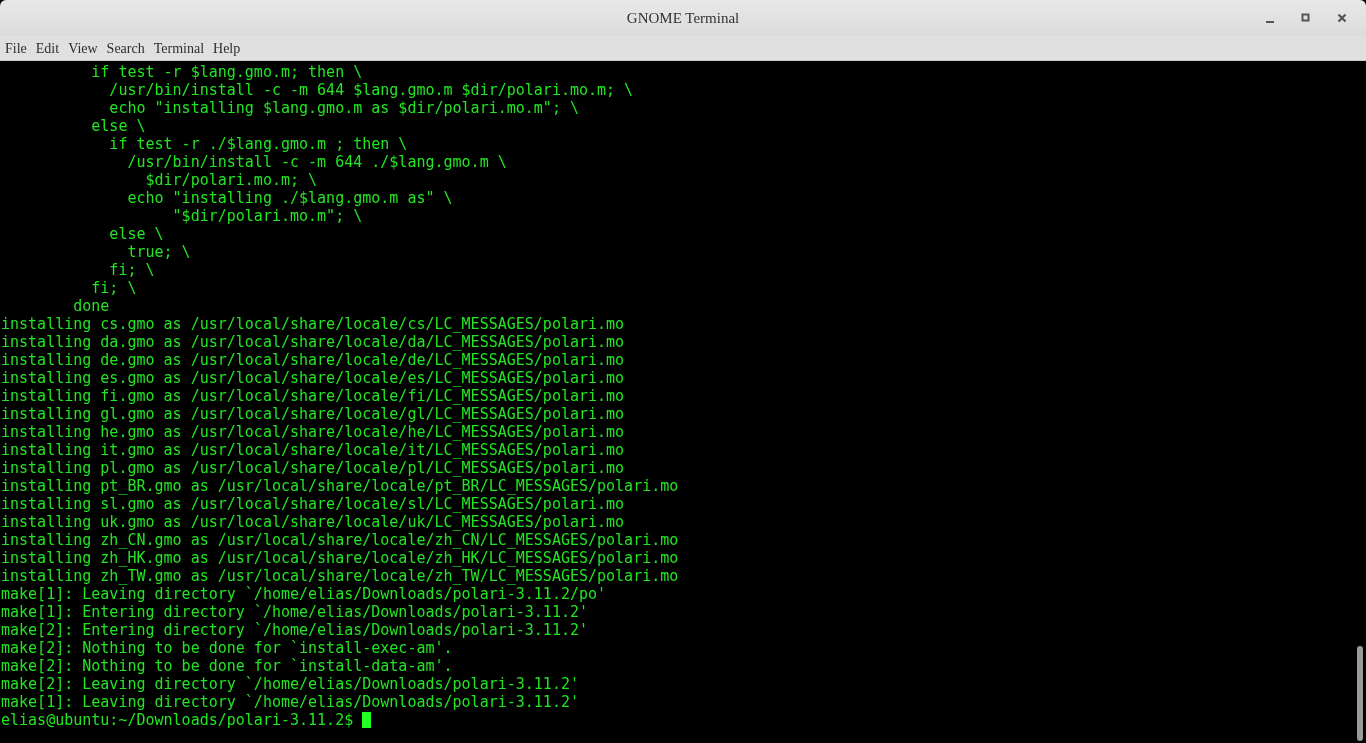 The height and width of the screenshot is (743, 1366). I want to click on terminal-line: true; \, so click(158, 252).